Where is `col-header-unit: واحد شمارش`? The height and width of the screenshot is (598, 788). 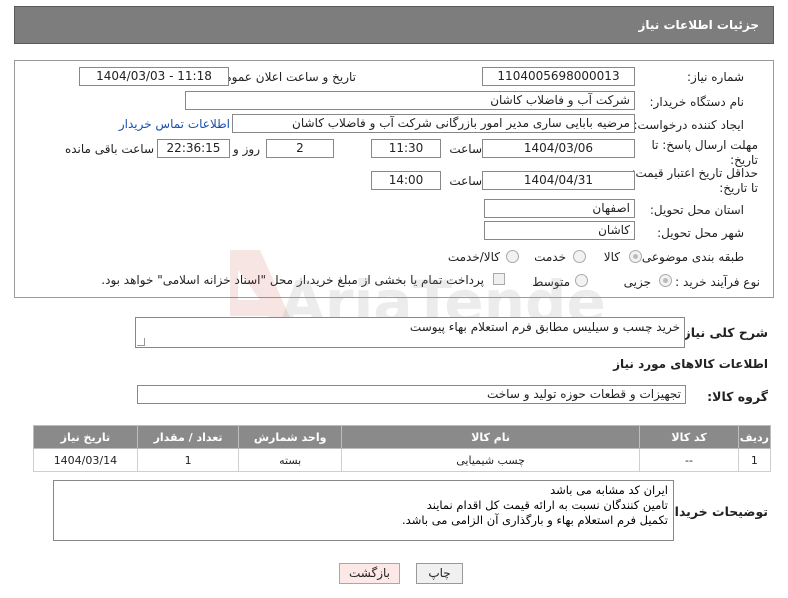 col-header-unit: واحد شمارش is located at coordinates (290, 437).